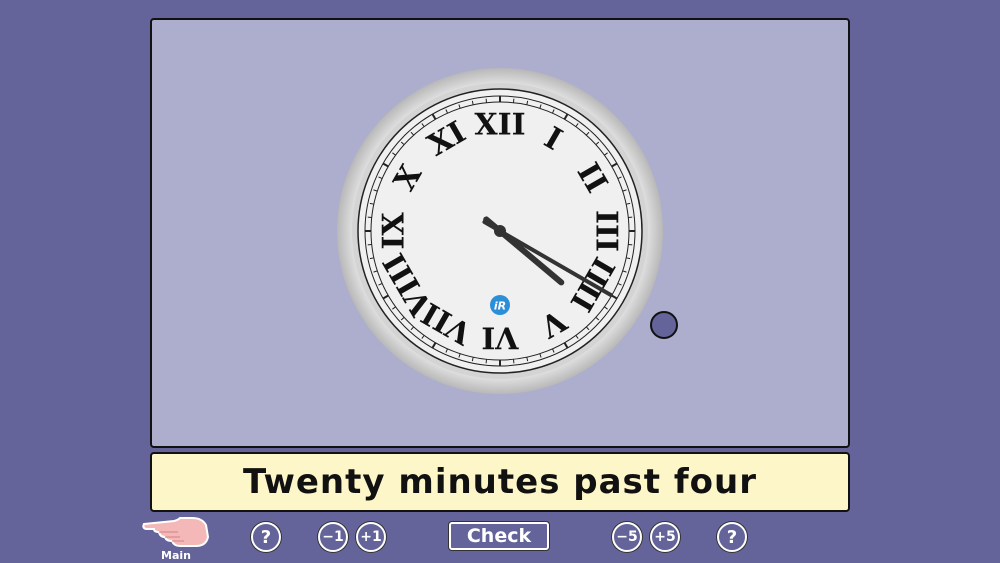 The width and height of the screenshot is (1000, 563). Describe the element at coordinates (333, 537) in the screenshot. I see `minus-one-minute-button: −1` at that location.